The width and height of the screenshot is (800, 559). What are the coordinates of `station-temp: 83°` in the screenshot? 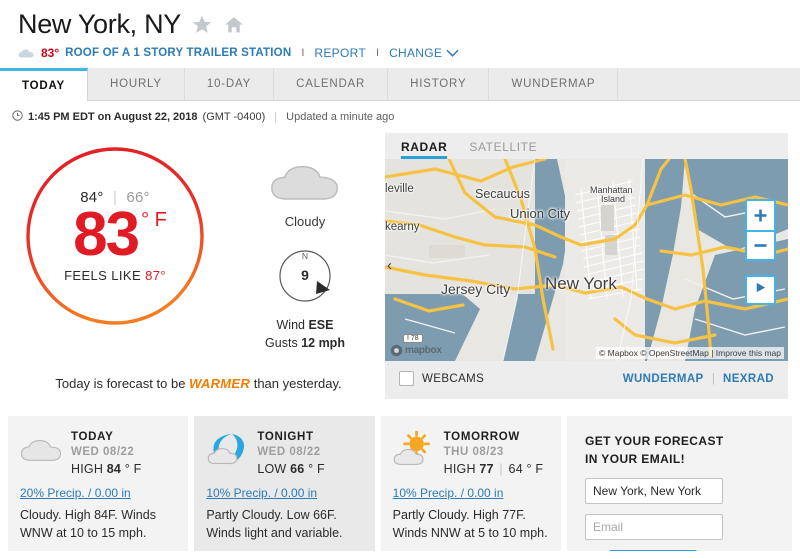 It's located at (50, 53).